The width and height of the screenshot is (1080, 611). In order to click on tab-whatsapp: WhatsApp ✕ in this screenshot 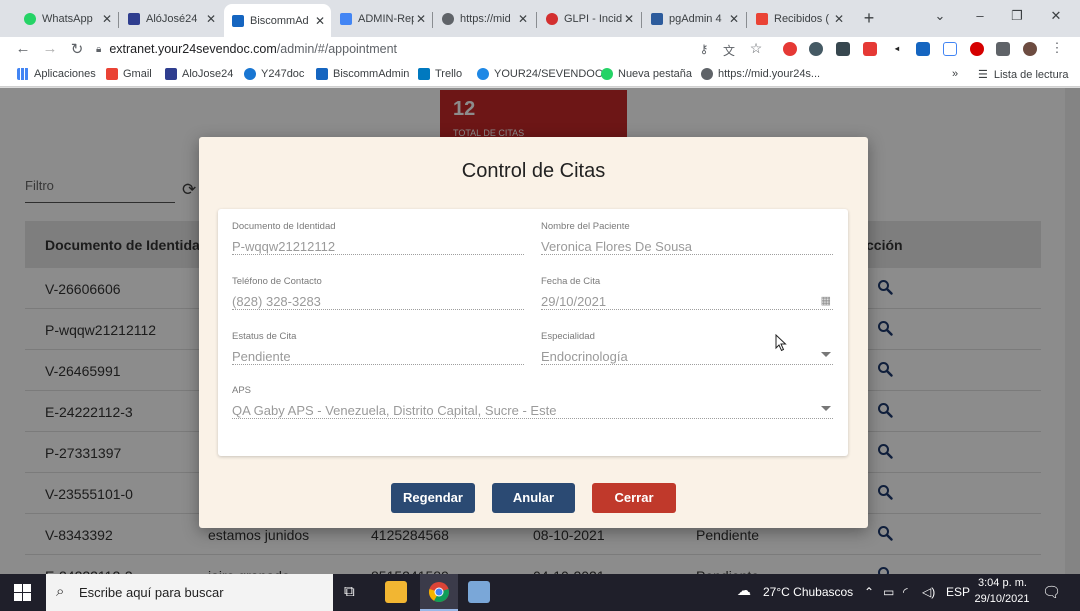, I will do `click(67, 19)`.